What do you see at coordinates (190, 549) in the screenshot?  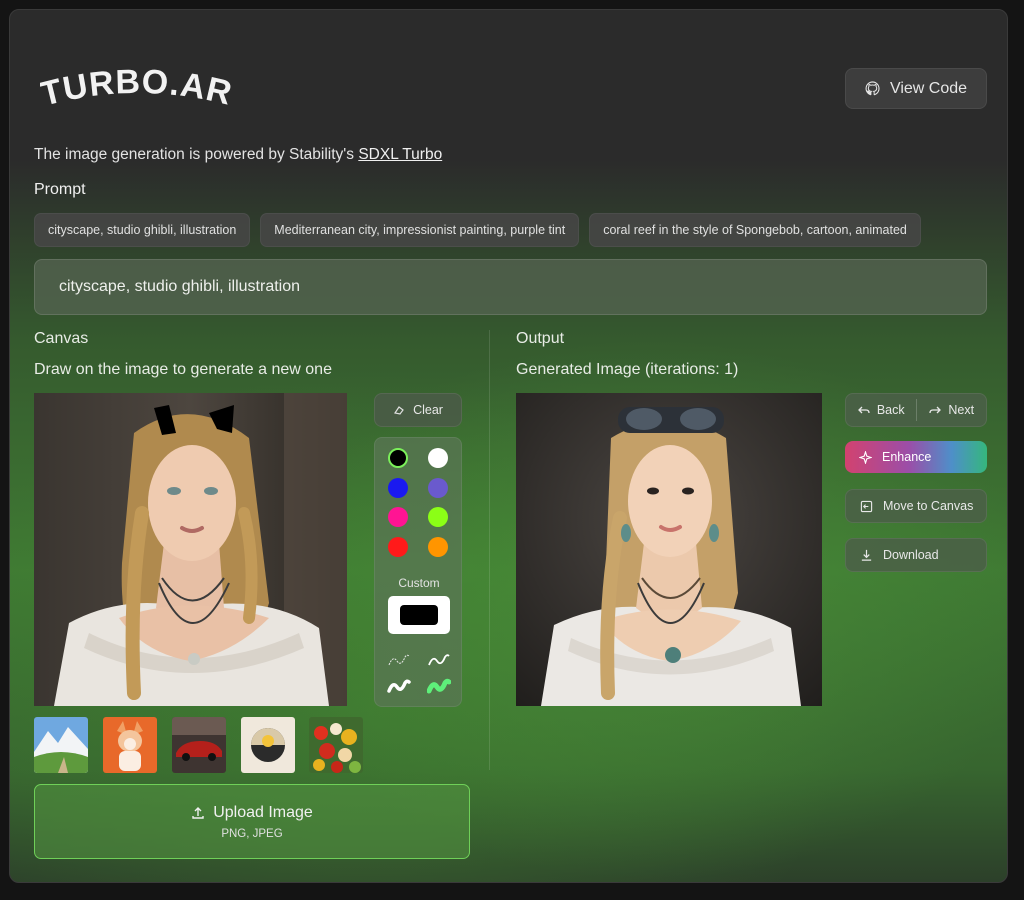 I see `drawing-canvas` at bounding box center [190, 549].